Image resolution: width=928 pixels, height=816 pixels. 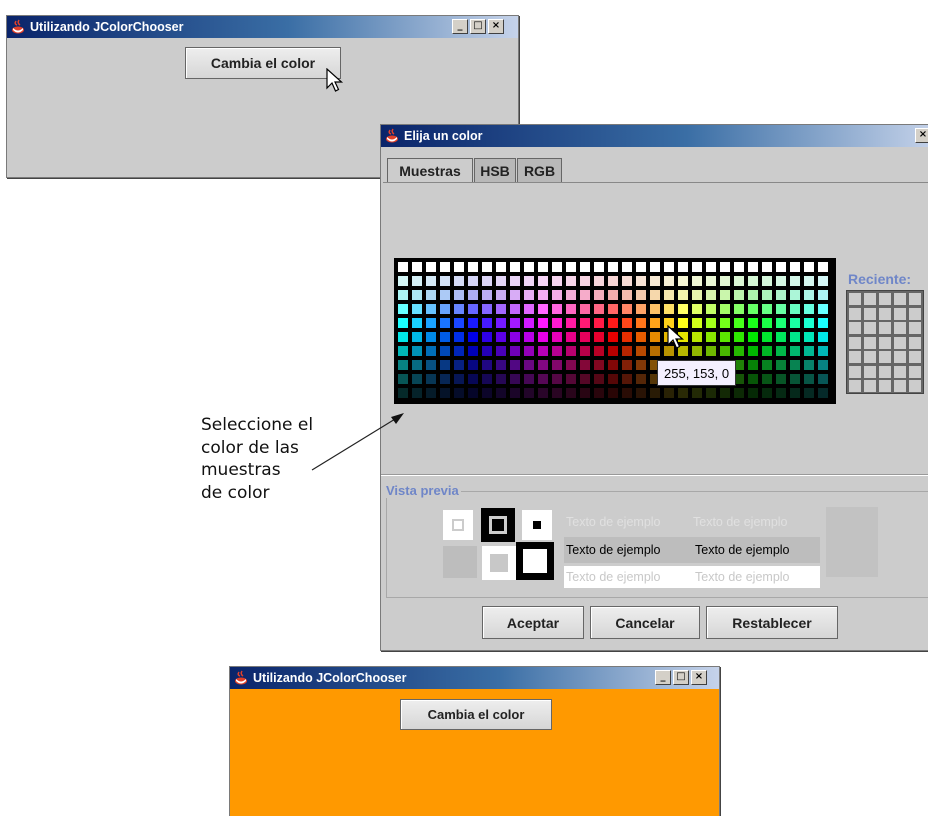 I want to click on window-before-titlebar: Utilizando JColorChooser, so click(x=262, y=27).